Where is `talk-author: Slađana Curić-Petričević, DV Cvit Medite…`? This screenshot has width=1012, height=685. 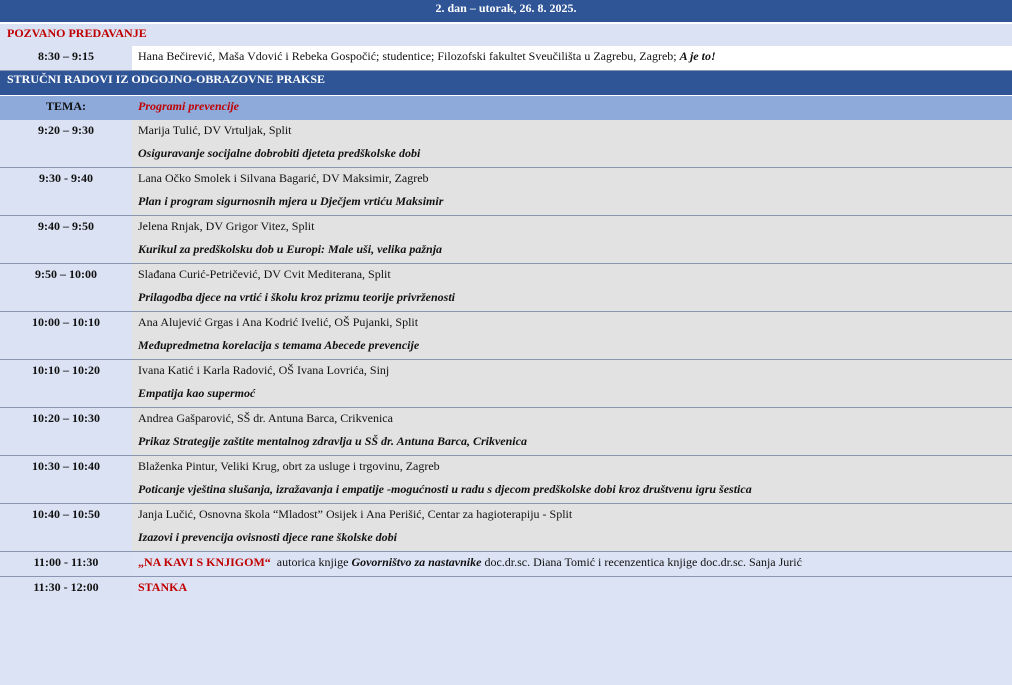 talk-author: Slađana Curić-Petričević, DV Cvit Medite… is located at coordinates (264, 274).